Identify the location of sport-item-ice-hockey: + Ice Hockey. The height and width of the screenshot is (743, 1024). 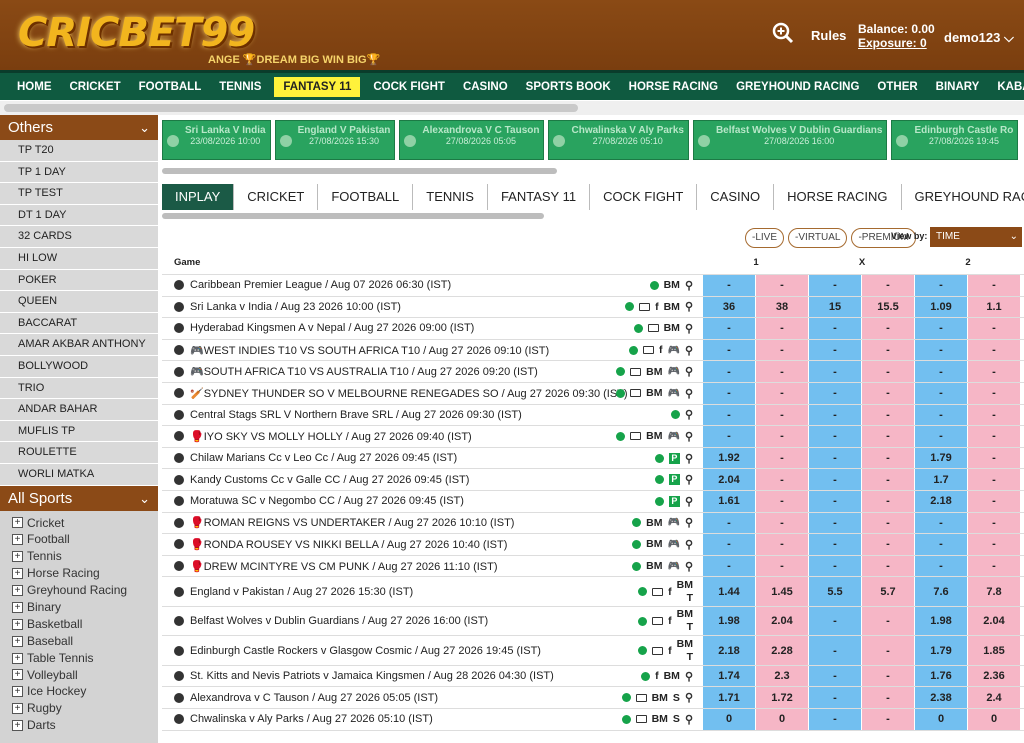
(79, 691).